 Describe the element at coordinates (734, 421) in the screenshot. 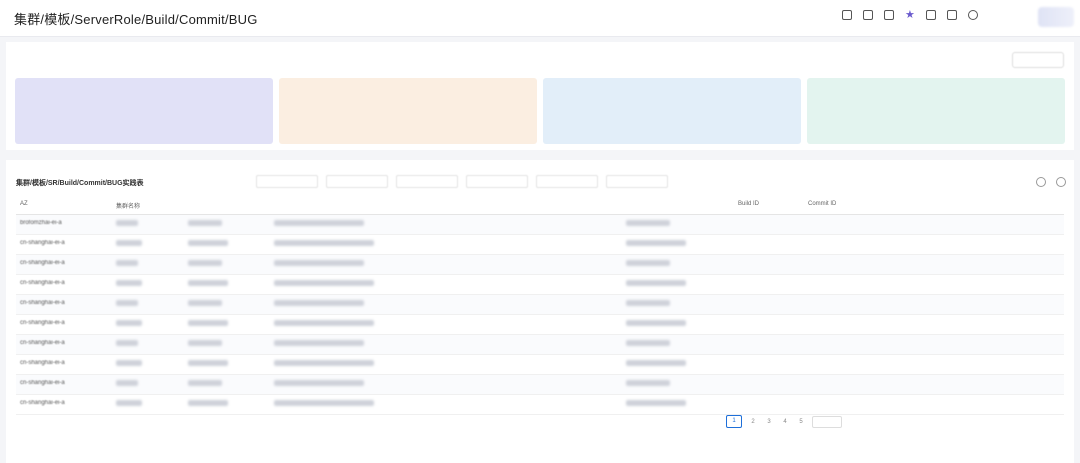

I see `page-current: 1` at that location.